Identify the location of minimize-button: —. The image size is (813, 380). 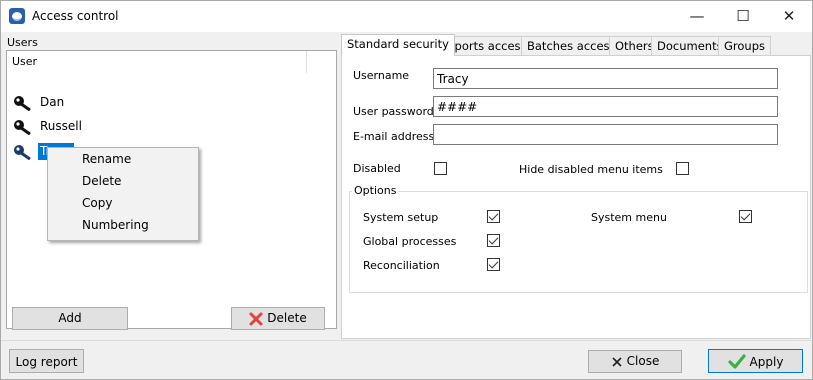
(697, 16).